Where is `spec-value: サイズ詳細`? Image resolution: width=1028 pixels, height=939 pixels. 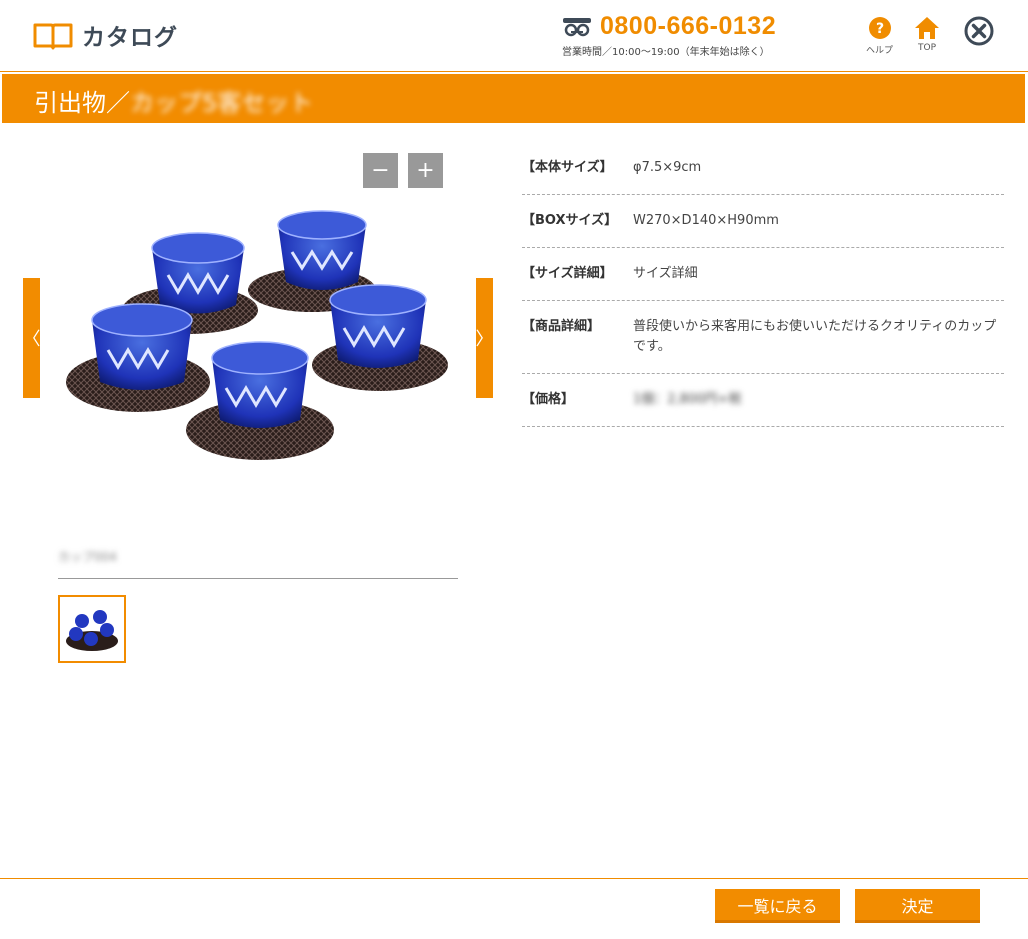 spec-value: サイズ詳細 is located at coordinates (665, 273).